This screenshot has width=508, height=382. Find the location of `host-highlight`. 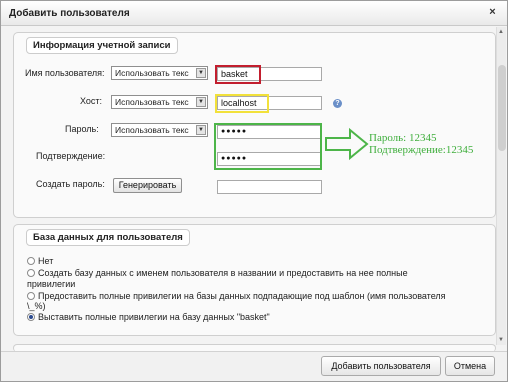

host-highlight is located at coordinates (242, 103).